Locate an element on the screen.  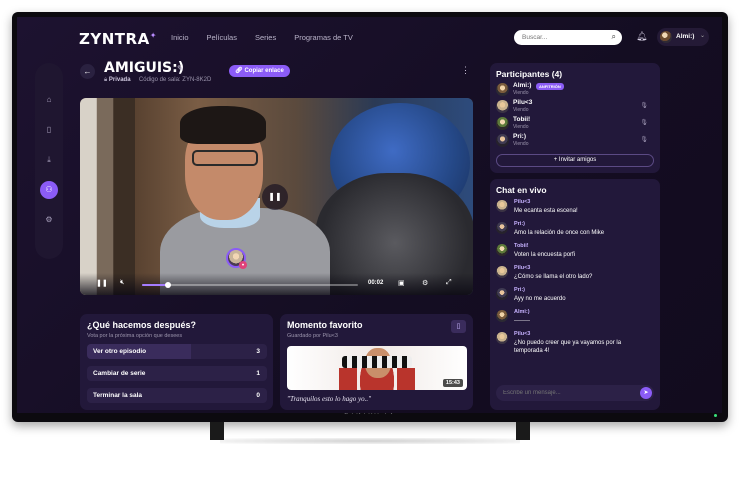
fullscreen-icon: ⤢ is located at coordinates (449, 283).